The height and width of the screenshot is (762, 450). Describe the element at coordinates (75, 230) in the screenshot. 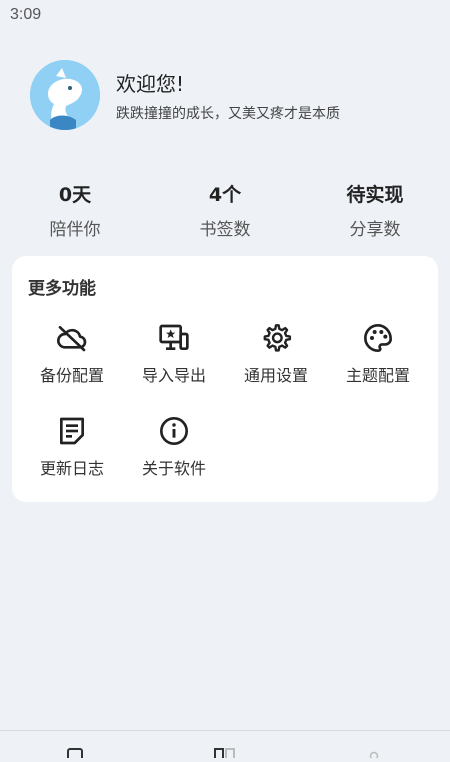

I see `stat-label: 陪伴你` at that location.